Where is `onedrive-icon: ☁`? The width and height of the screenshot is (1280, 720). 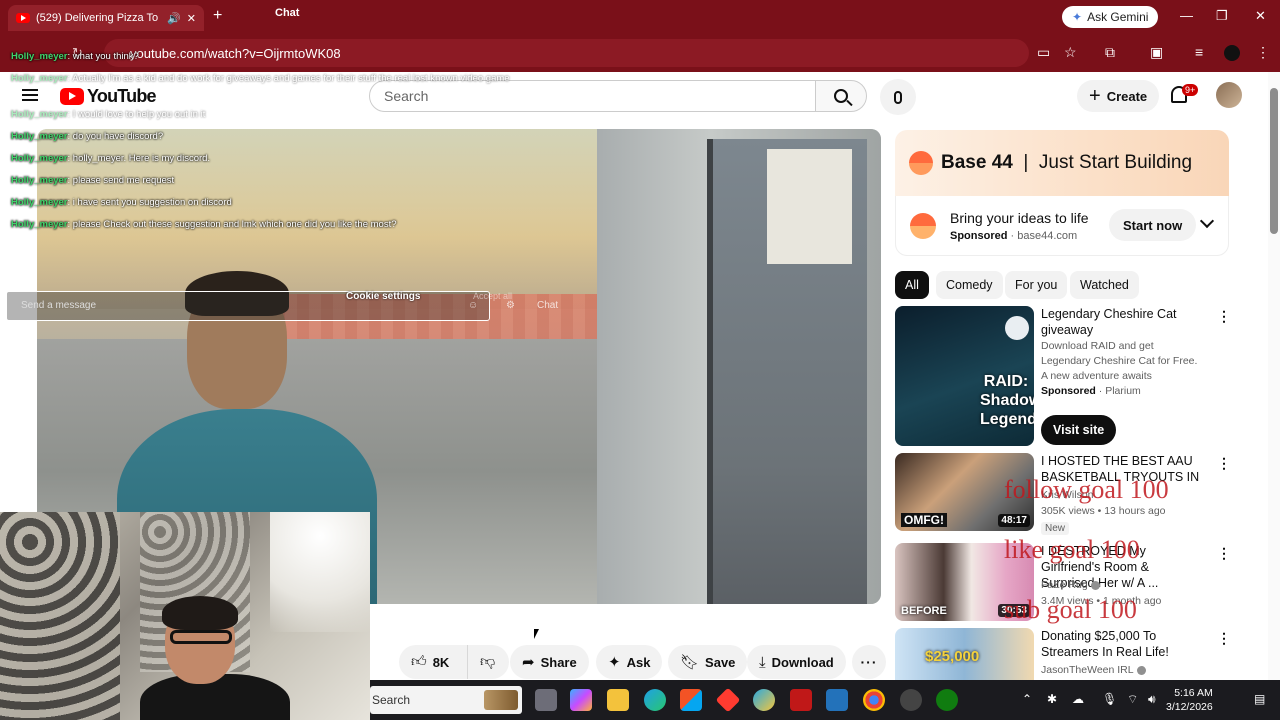 onedrive-icon: ☁ is located at coordinates (1078, 699).